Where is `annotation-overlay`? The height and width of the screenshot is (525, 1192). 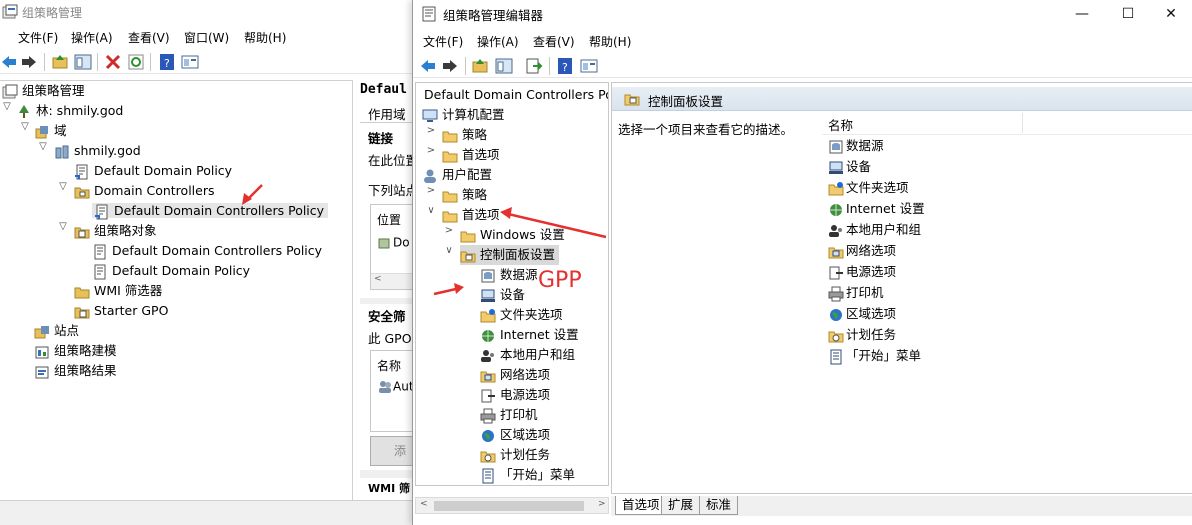
annotation-overlay is located at coordinates (424, 240).